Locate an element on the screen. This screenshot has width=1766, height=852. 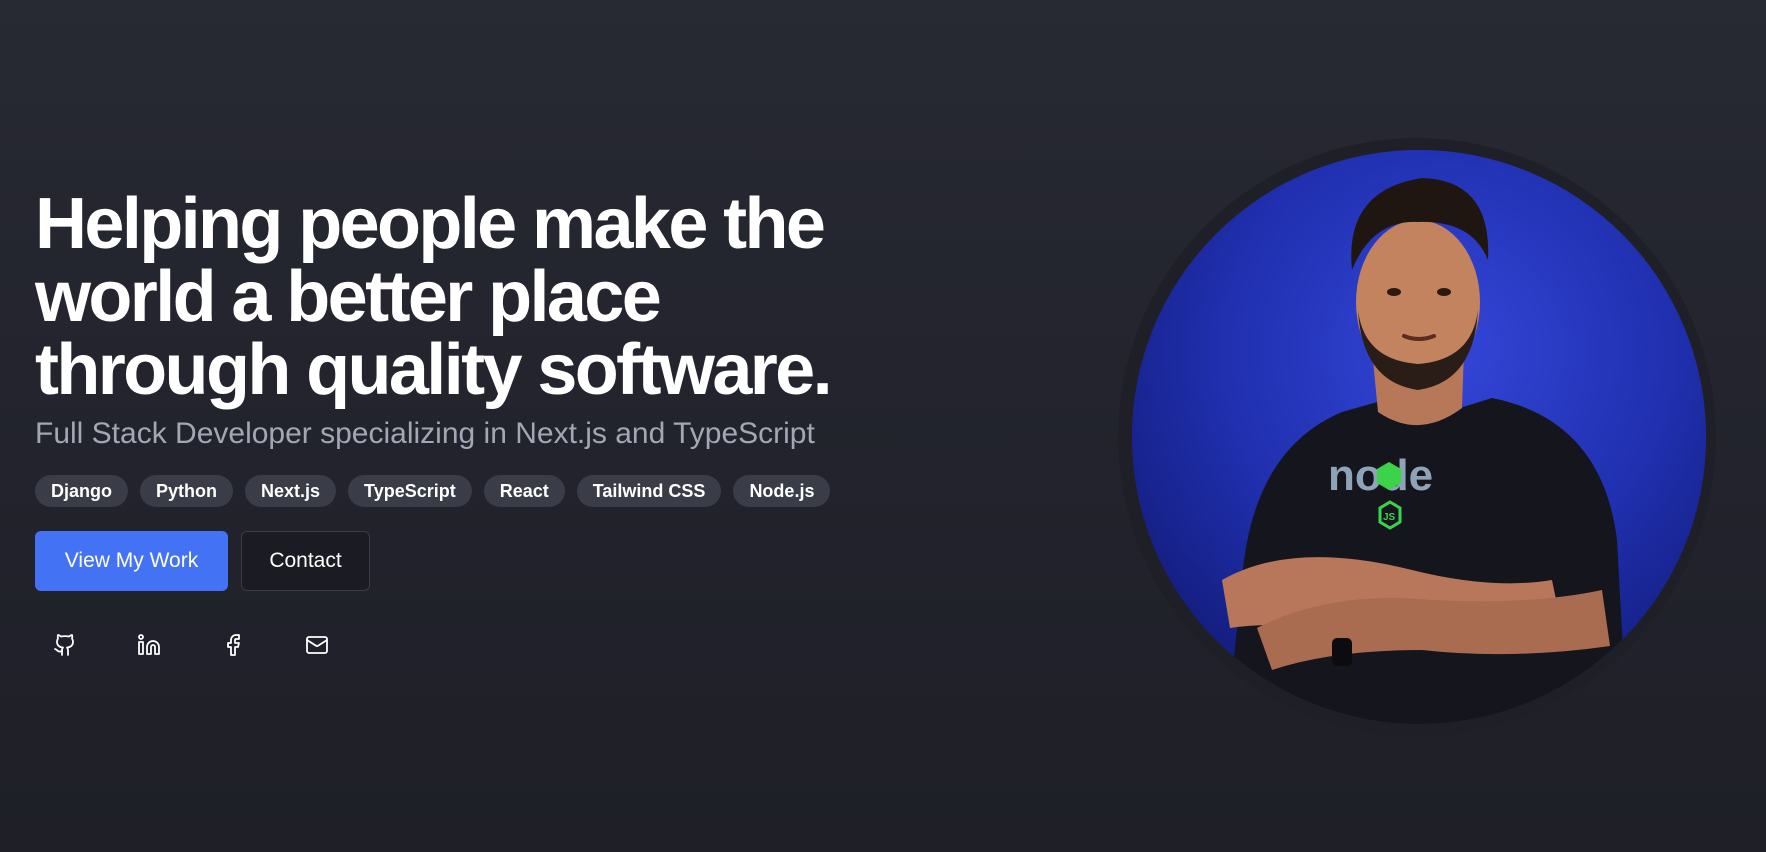
shirt-logo-badge: JS is located at coordinates (1389, 517).